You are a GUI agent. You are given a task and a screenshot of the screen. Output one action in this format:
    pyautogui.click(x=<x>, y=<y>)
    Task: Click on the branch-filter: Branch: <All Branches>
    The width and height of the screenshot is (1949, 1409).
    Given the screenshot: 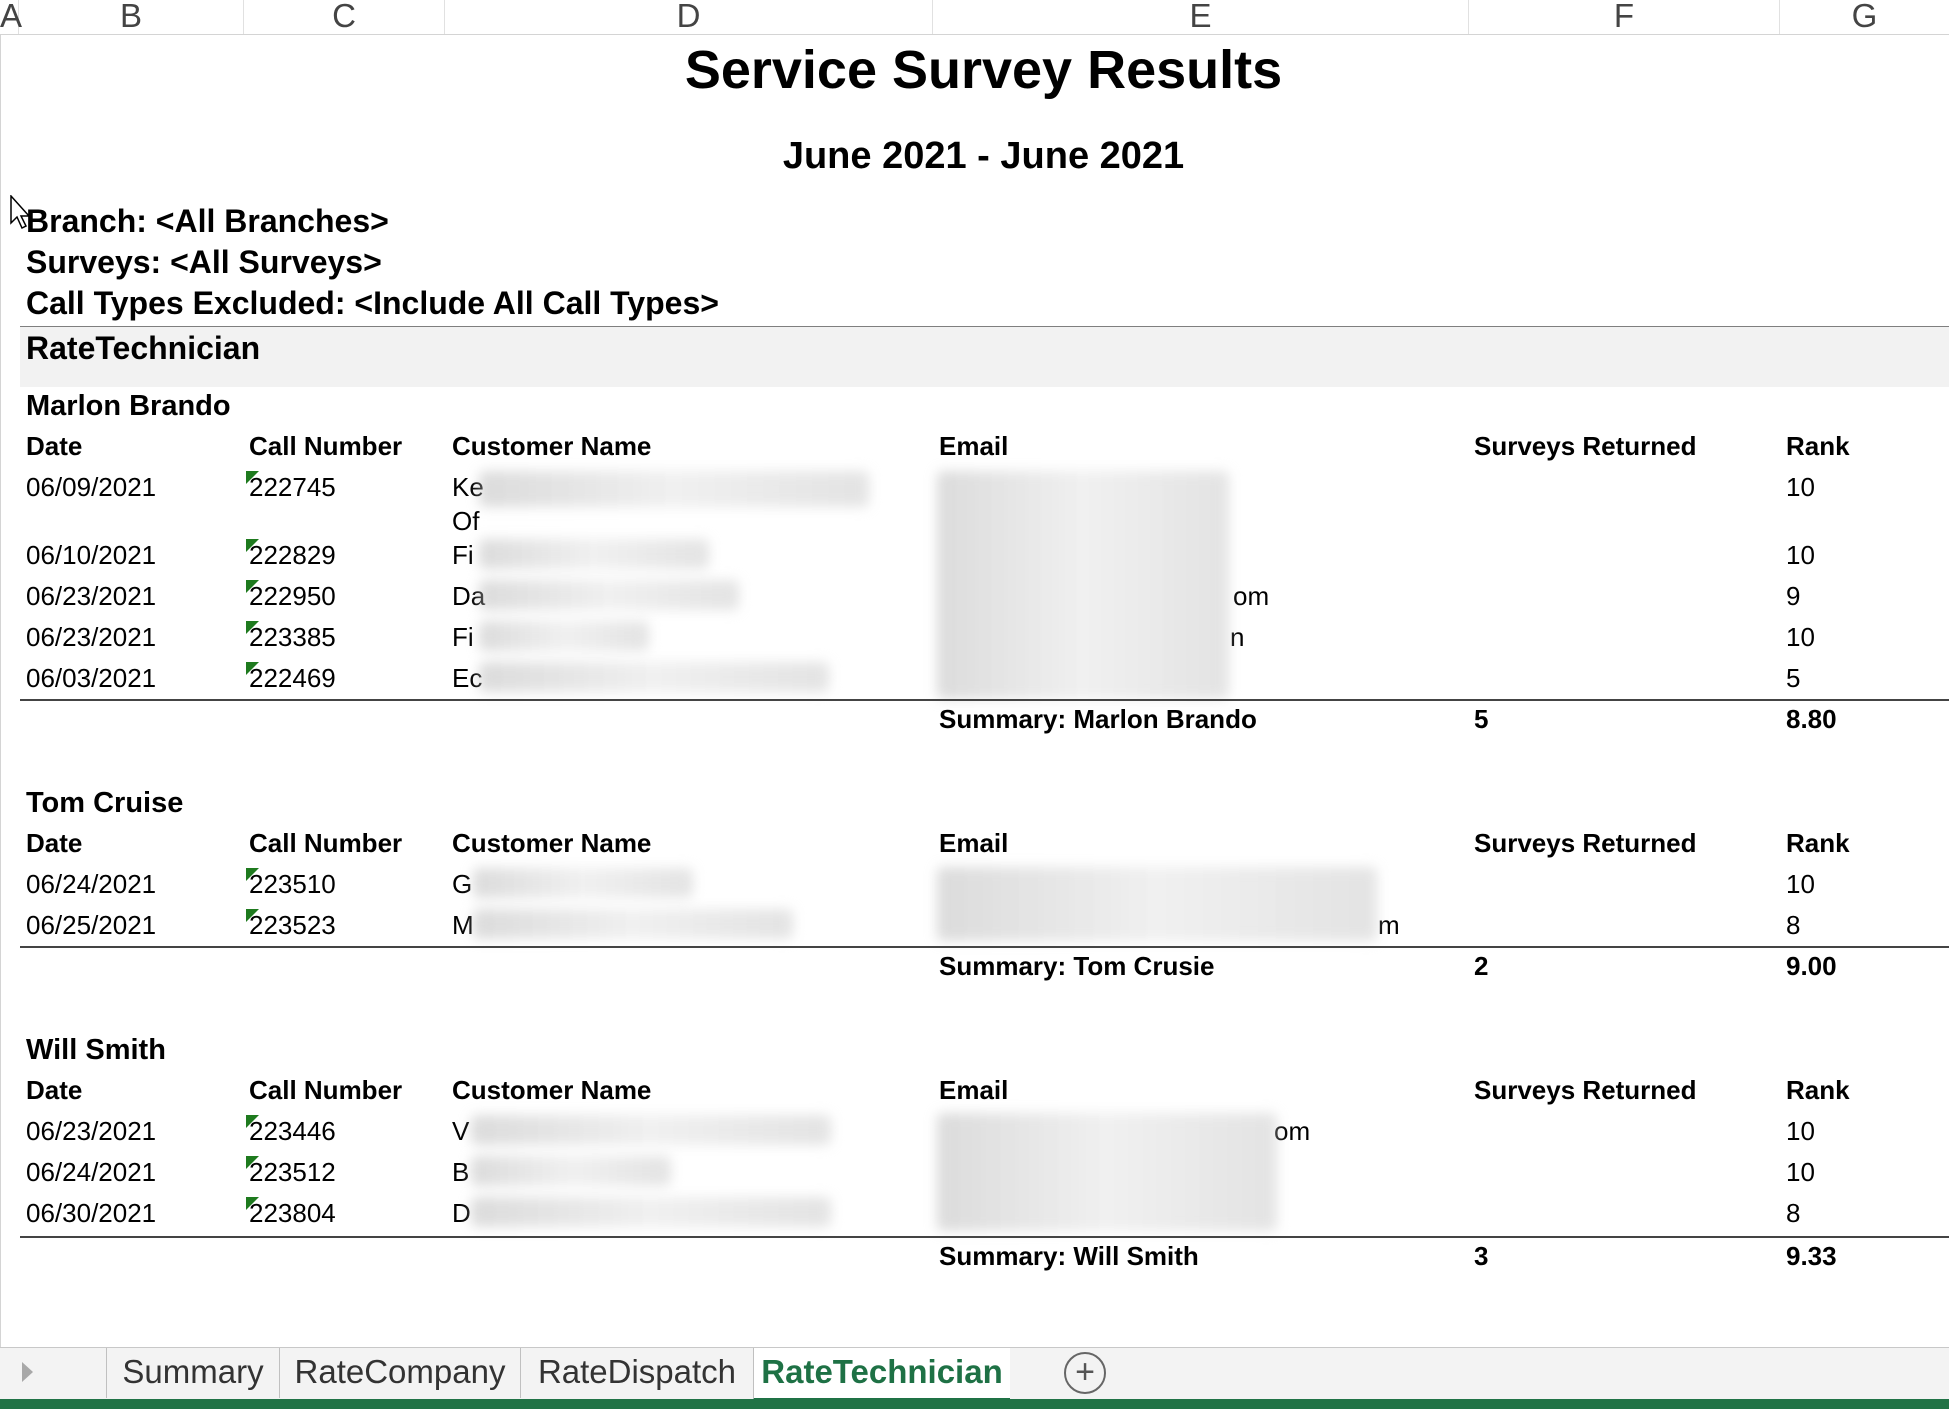 What is the action you would take?
    pyautogui.click(x=207, y=221)
    